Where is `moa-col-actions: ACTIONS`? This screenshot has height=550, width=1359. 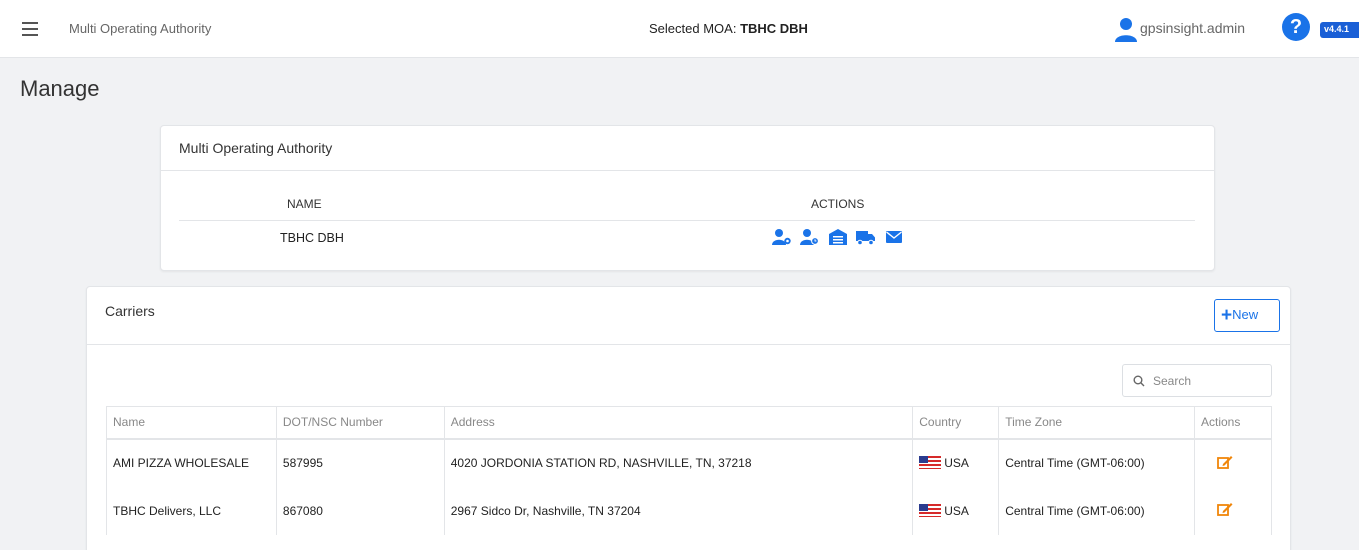
moa-col-actions: ACTIONS is located at coordinates (838, 204).